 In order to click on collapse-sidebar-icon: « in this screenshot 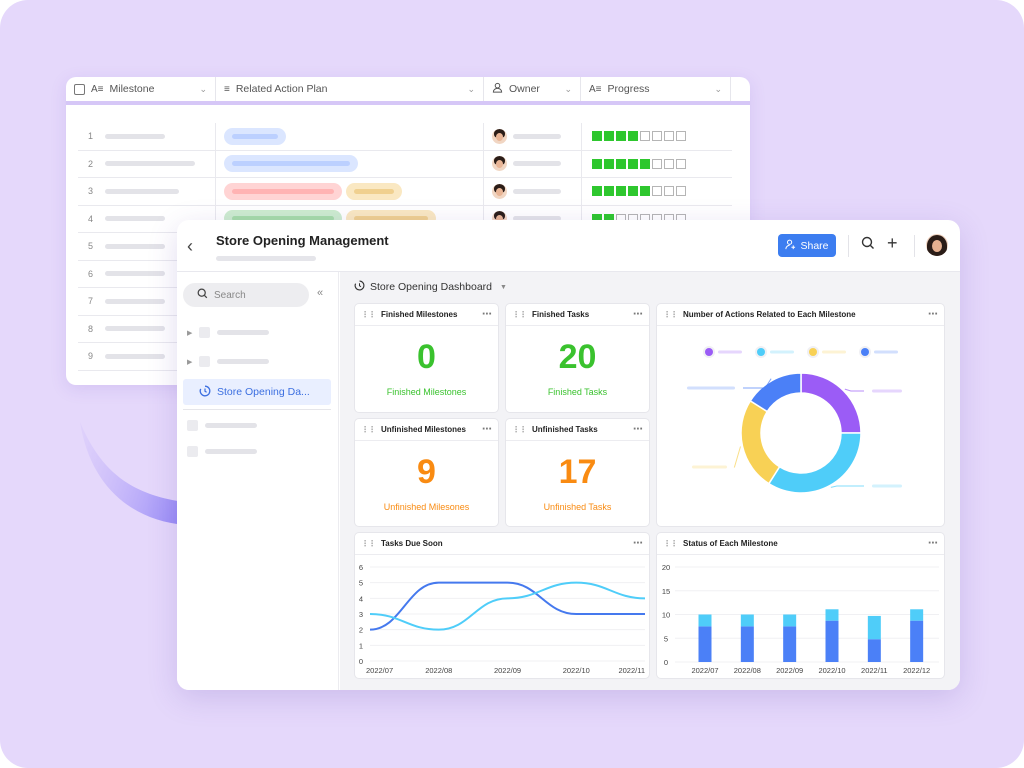, I will do `click(320, 293)`.